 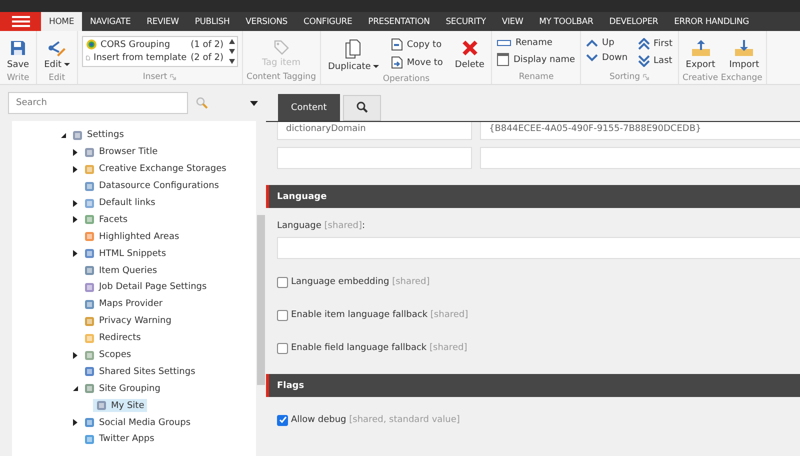 What do you see at coordinates (744, 54) in the screenshot?
I see `ribbon-button: Import` at bounding box center [744, 54].